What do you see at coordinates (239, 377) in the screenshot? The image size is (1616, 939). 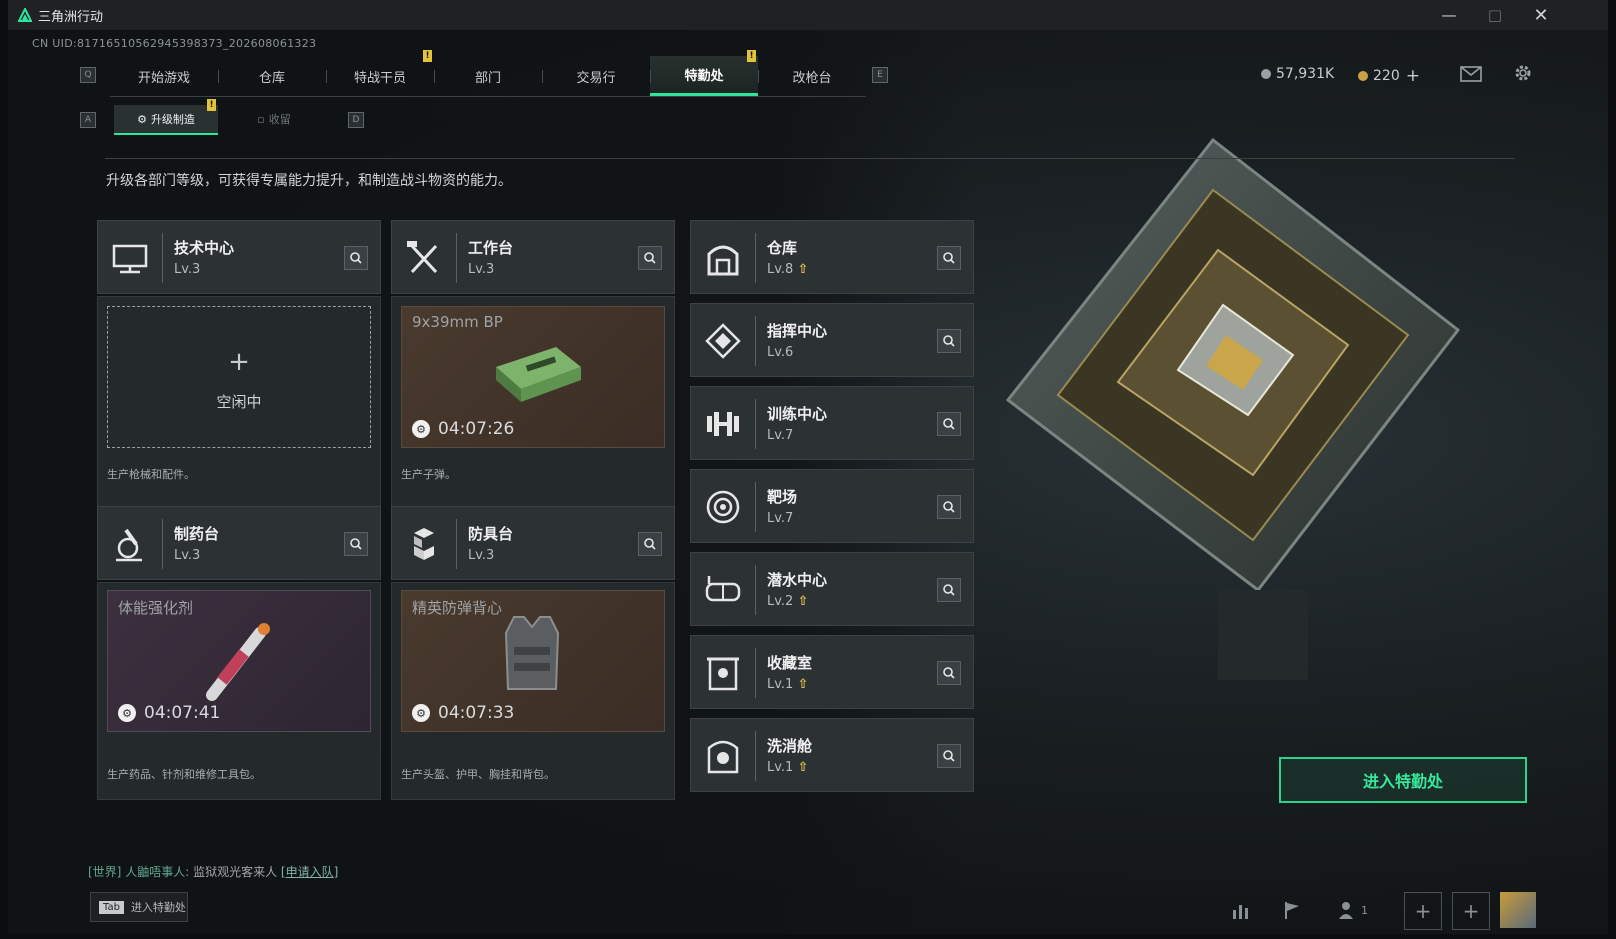 I see `tech-idle-slot: + 空闲中` at bounding box center [239, 377].